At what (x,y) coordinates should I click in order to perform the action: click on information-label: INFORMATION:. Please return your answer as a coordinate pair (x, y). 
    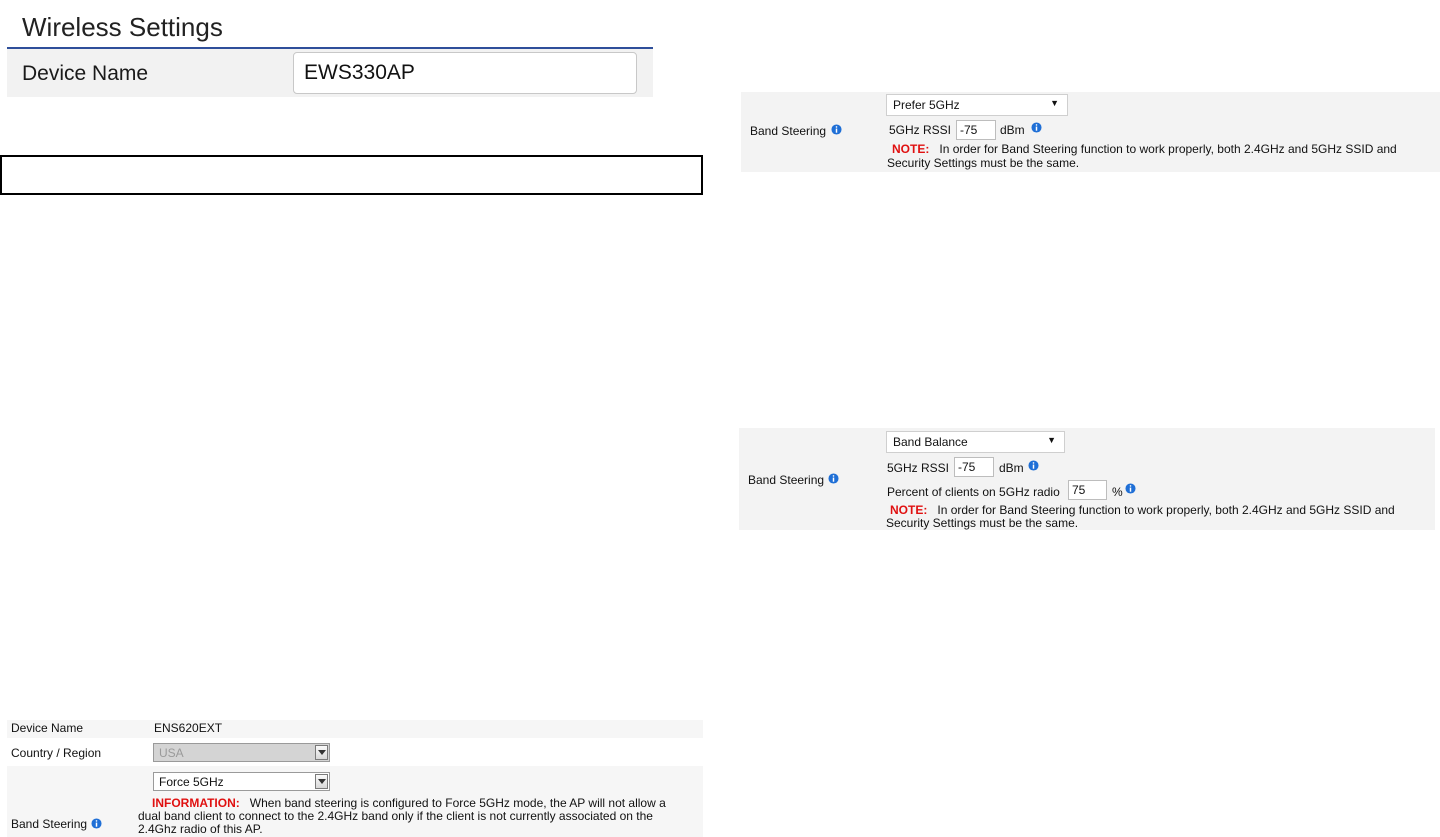
    Looking at the image, I should click on (196, 803).